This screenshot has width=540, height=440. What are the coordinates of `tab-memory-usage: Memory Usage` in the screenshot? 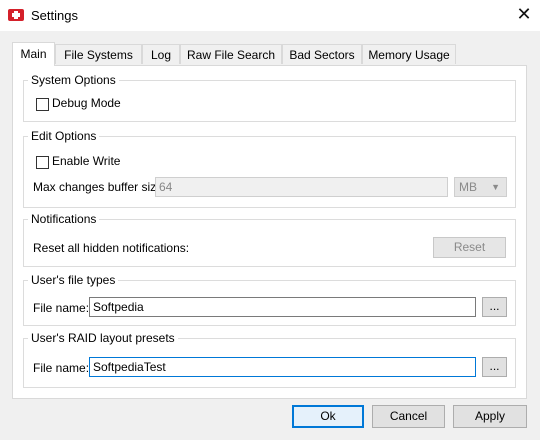 It's located at (409, 54).